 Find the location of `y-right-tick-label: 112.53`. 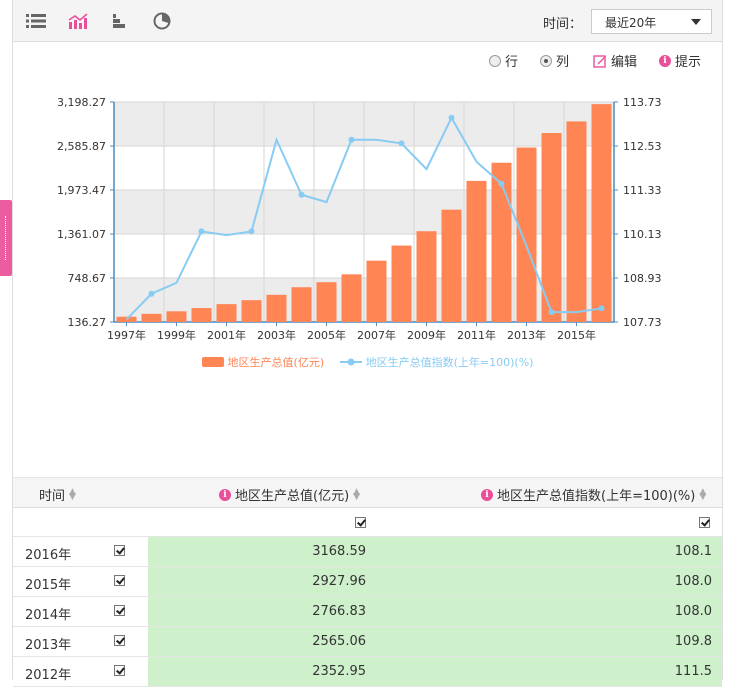

y-right-tick-label: 112.53 is located at coordinates (642, 146).